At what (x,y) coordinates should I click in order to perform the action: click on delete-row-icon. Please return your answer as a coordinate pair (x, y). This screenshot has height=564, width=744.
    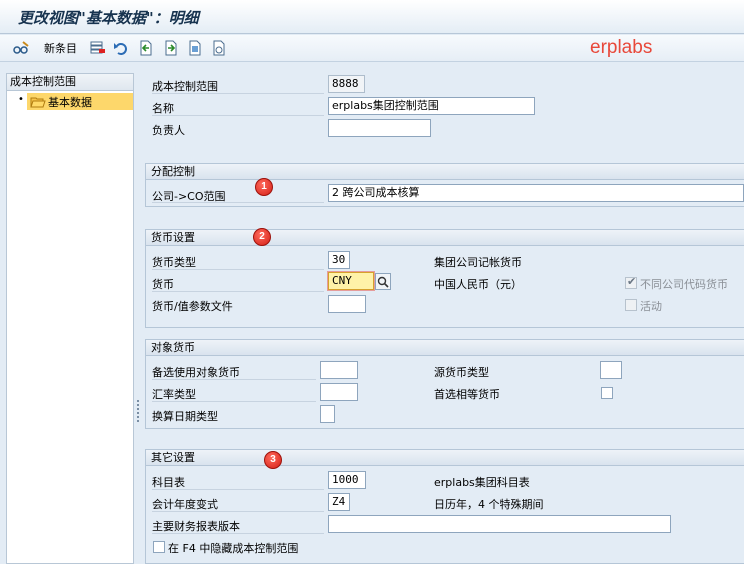
    Looking at the image, I should click on (97, 47).